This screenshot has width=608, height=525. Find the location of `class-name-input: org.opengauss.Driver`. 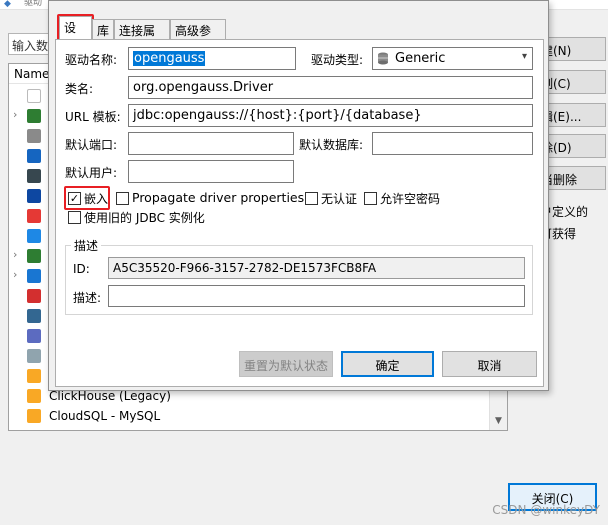

class-name-input: org.opengauss.Driver is located at coordinates (330, 87).